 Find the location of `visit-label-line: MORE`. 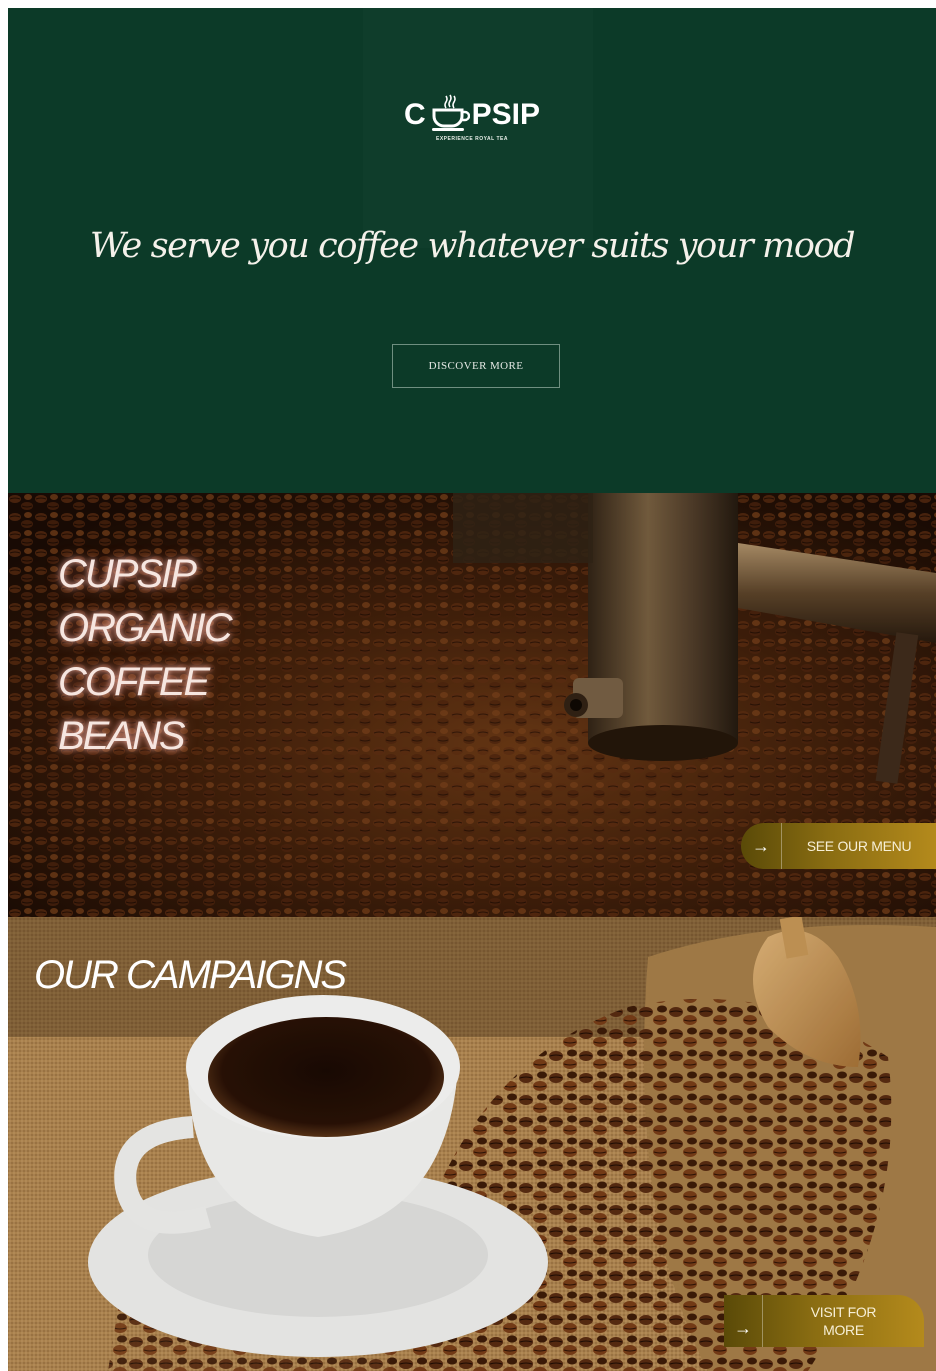

visit-label-line: MORE is located at coordinates (843, 1330).